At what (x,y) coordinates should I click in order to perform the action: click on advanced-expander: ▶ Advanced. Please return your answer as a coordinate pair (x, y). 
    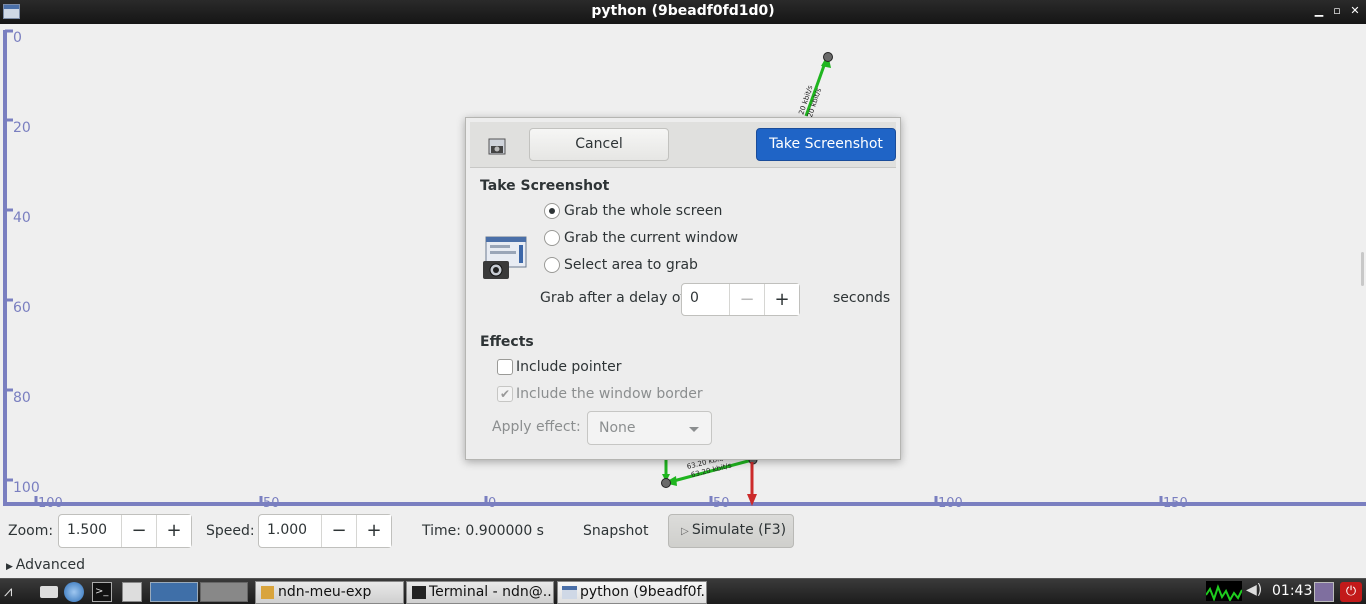
    Looking at the image, I should click on (45, 565).